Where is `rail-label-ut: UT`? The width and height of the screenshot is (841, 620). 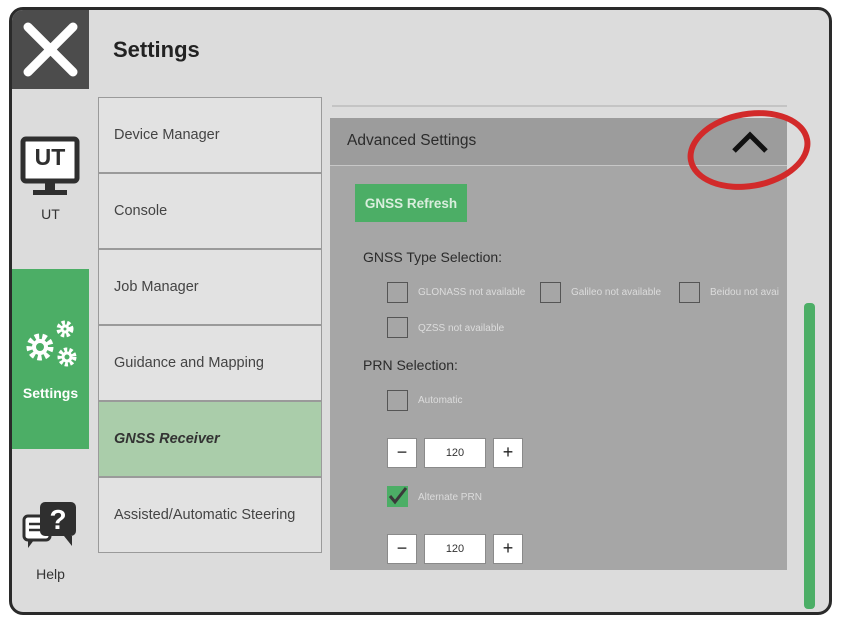 rail-label-ut: UT is located at coordinates (50, 214).